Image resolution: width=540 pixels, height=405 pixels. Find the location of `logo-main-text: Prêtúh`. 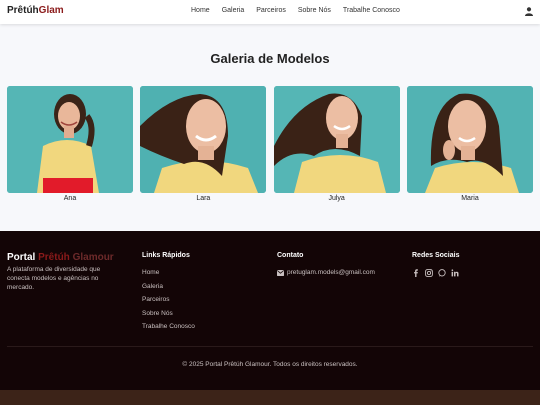

logo-main-text: Prêtúh is located at coordinates (23, 10).